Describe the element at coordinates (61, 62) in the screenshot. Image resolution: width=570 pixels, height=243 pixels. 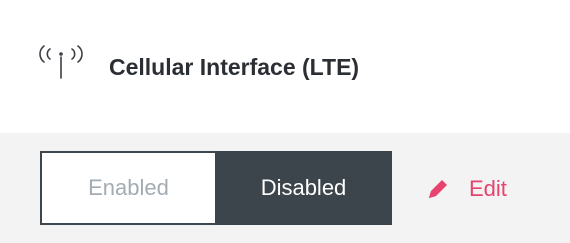
I see `antenna-signal-icon` at that location.